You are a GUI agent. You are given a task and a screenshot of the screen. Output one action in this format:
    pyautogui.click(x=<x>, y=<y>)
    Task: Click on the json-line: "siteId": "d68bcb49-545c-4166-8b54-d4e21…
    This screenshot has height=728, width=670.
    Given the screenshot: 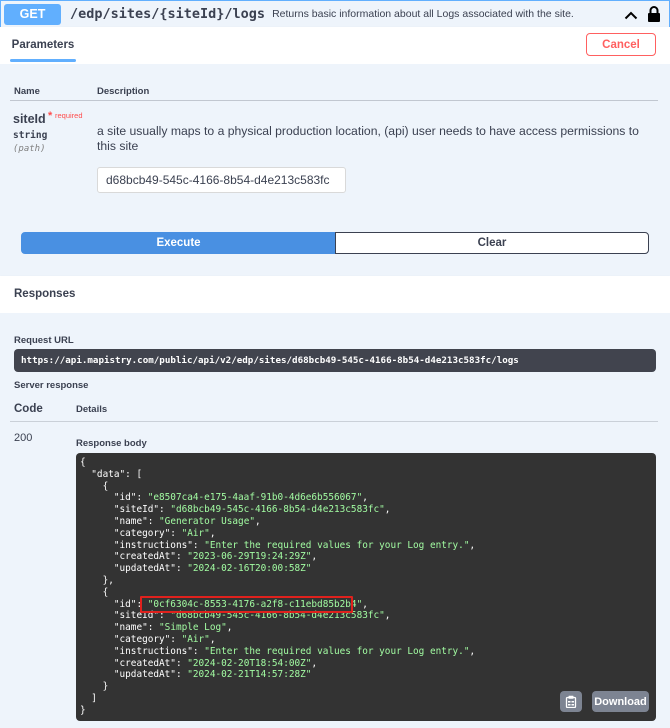 What is the action you would take?
    pyautogui.click(x=235, y=510)
    